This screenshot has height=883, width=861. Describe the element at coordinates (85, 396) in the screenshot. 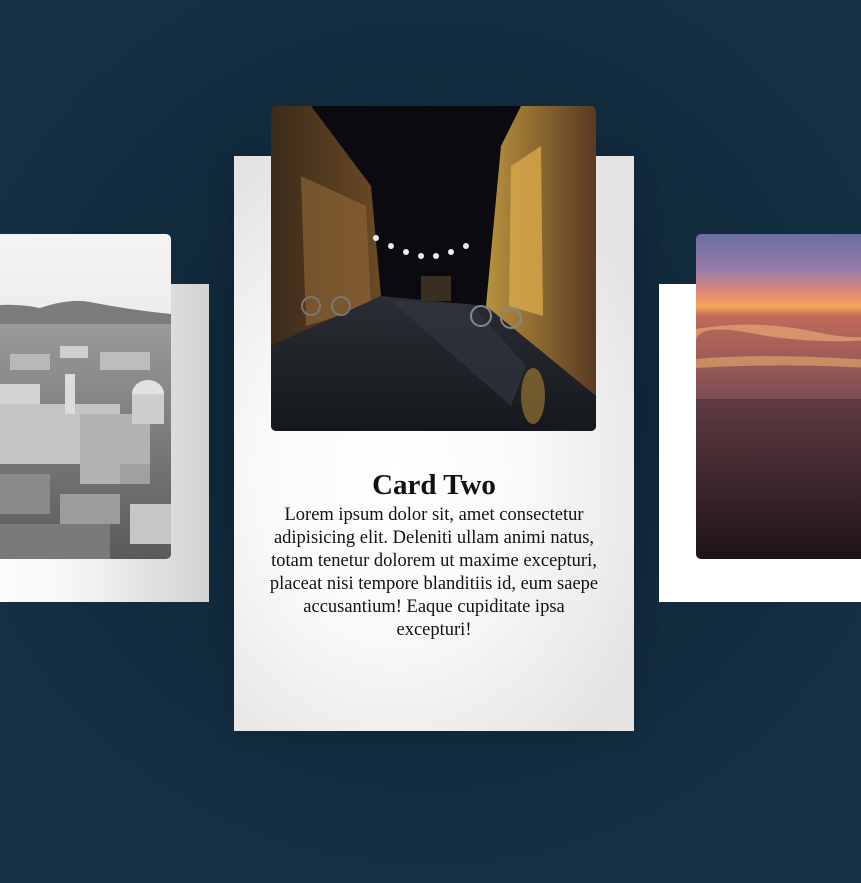

I see `card-left-image` at that location.